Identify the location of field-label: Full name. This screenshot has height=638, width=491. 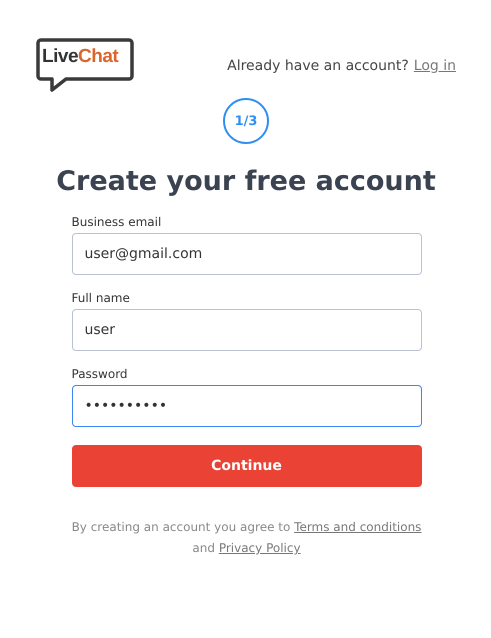
(101, 298).